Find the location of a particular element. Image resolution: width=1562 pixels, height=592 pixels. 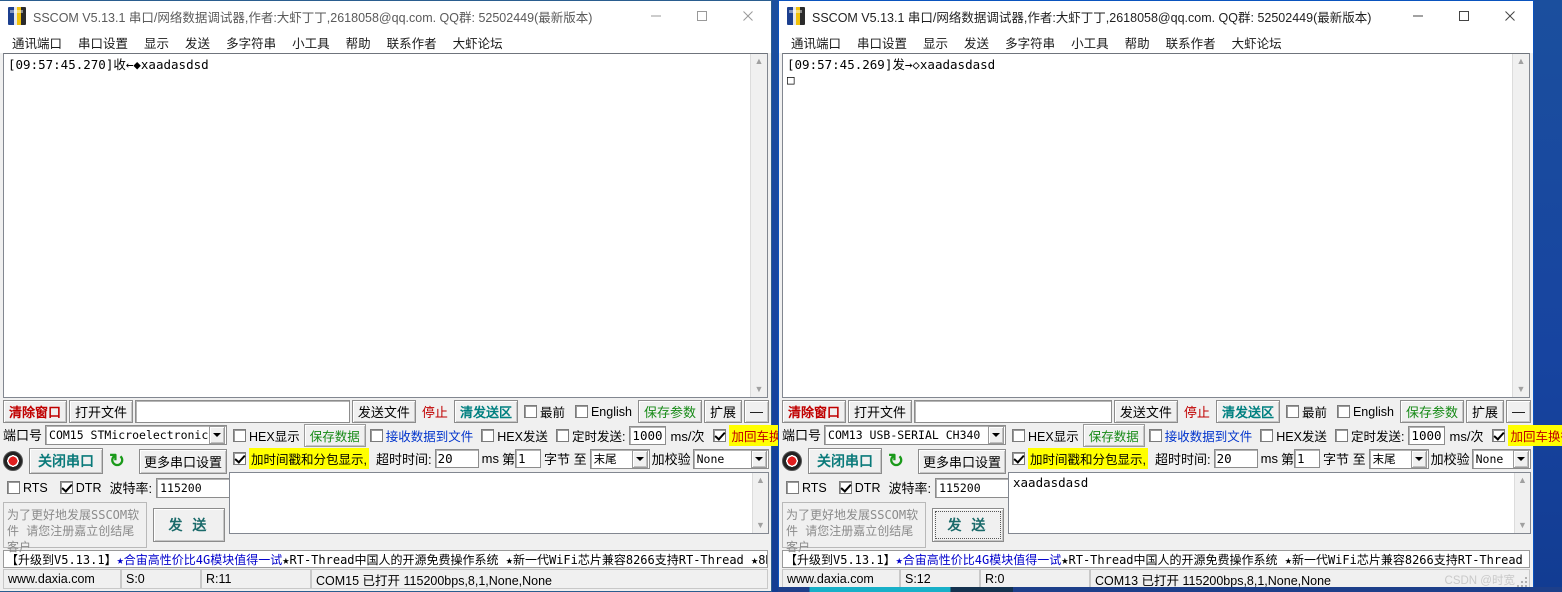

send-area-left: ▲ ▼ is located at coordinates (499, 503).